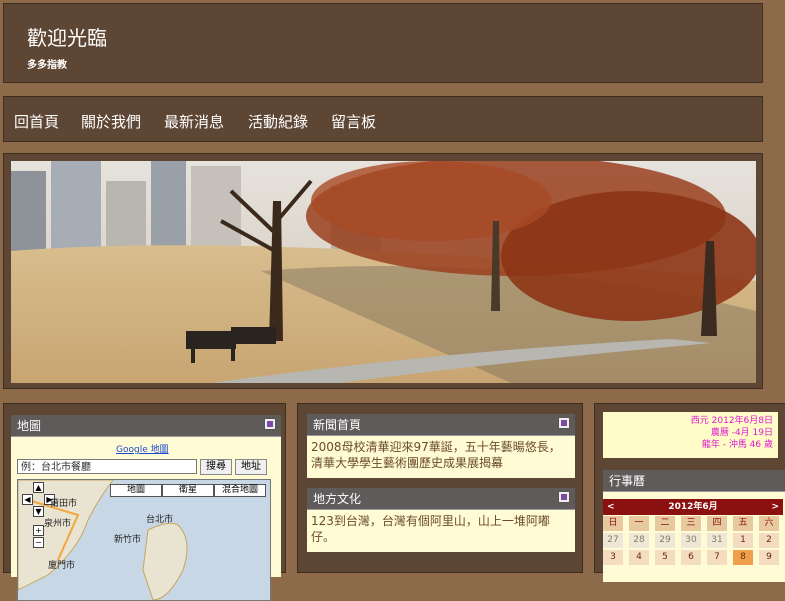  I want to click on map-label: 莆田市, so click(64, 504).